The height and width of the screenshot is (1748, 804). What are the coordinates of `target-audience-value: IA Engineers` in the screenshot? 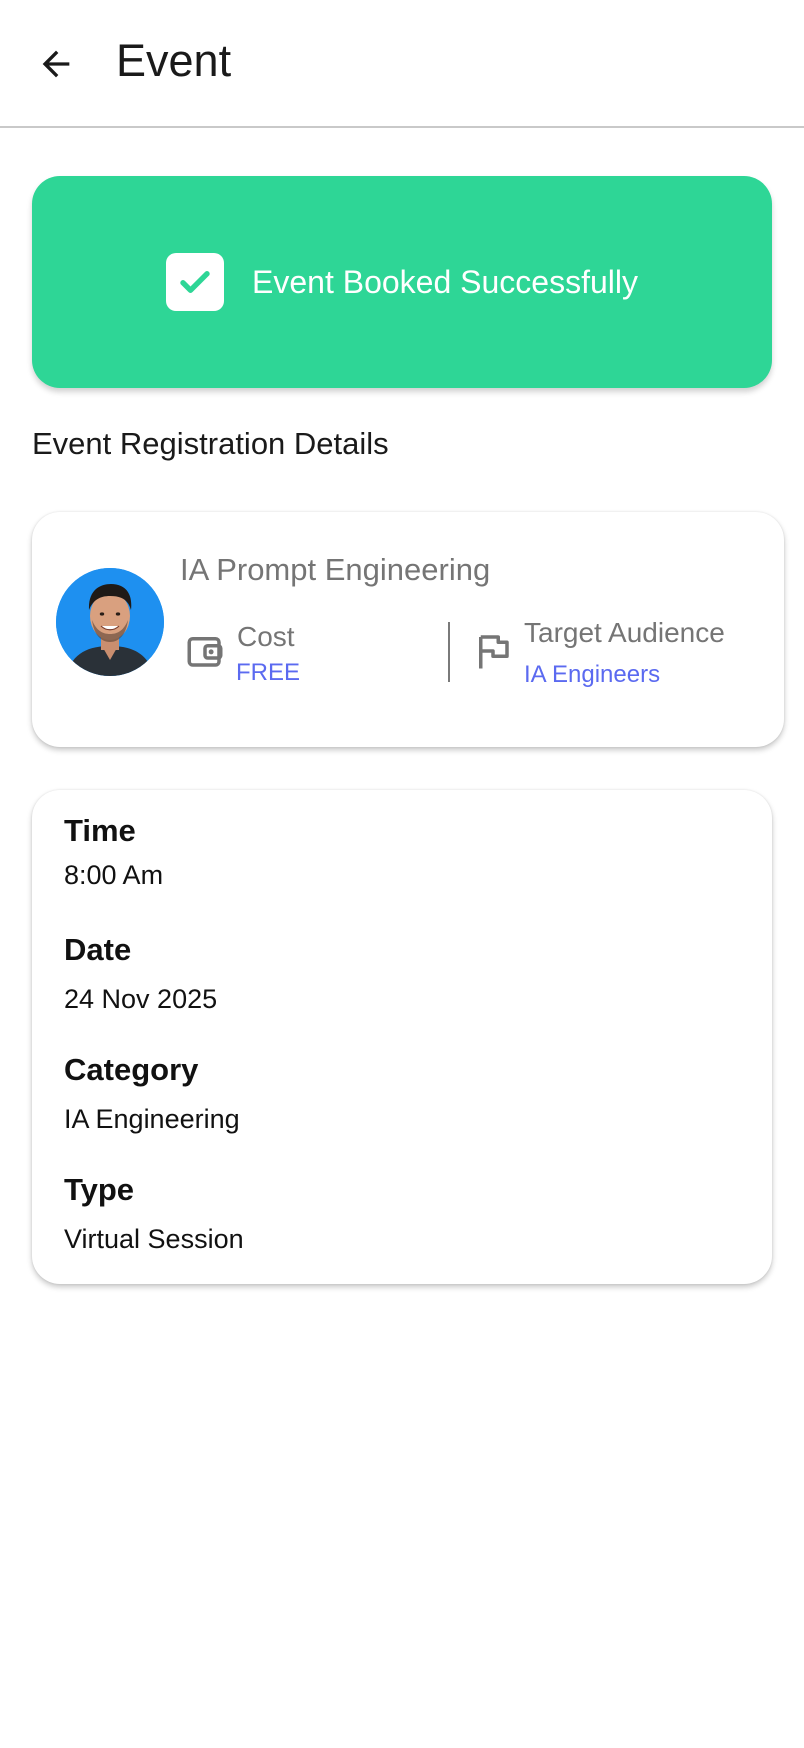 It's located at (592, 674).